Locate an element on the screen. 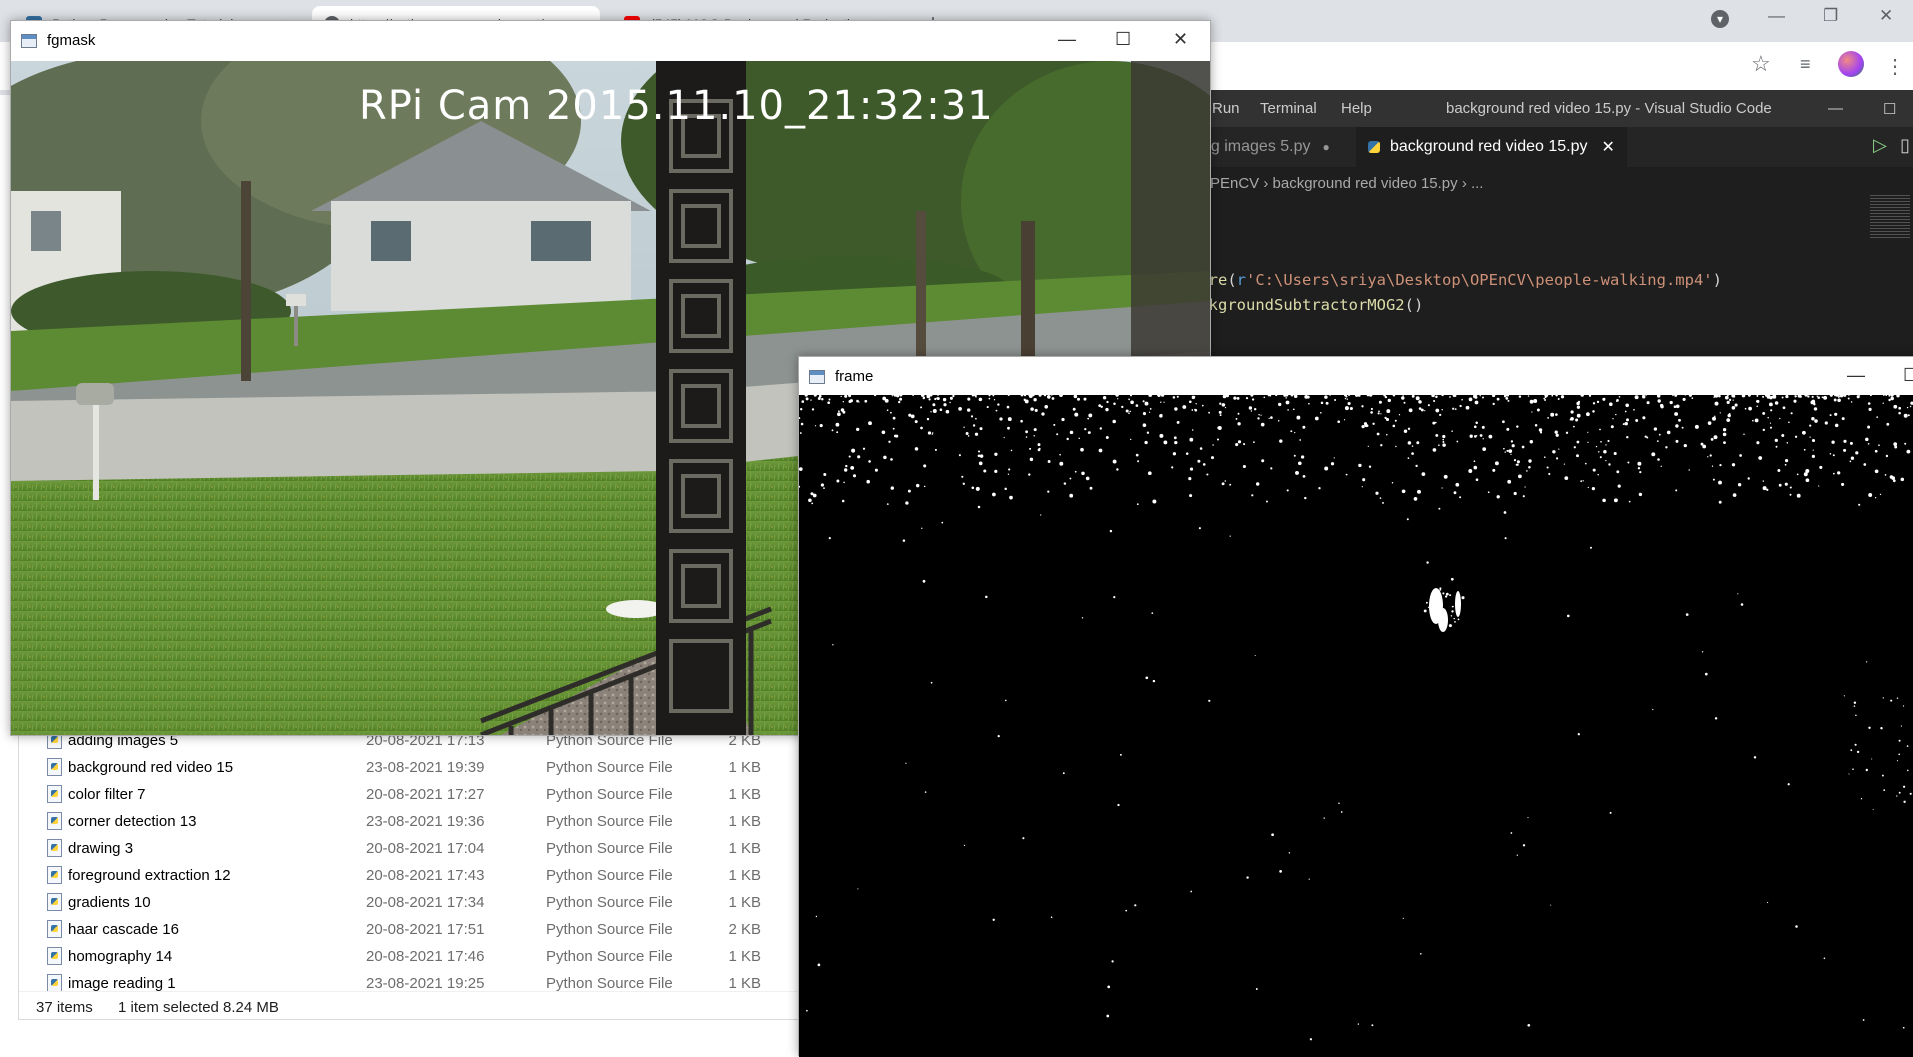  file-name: background red video 15 is located at coordinates (151, 767).